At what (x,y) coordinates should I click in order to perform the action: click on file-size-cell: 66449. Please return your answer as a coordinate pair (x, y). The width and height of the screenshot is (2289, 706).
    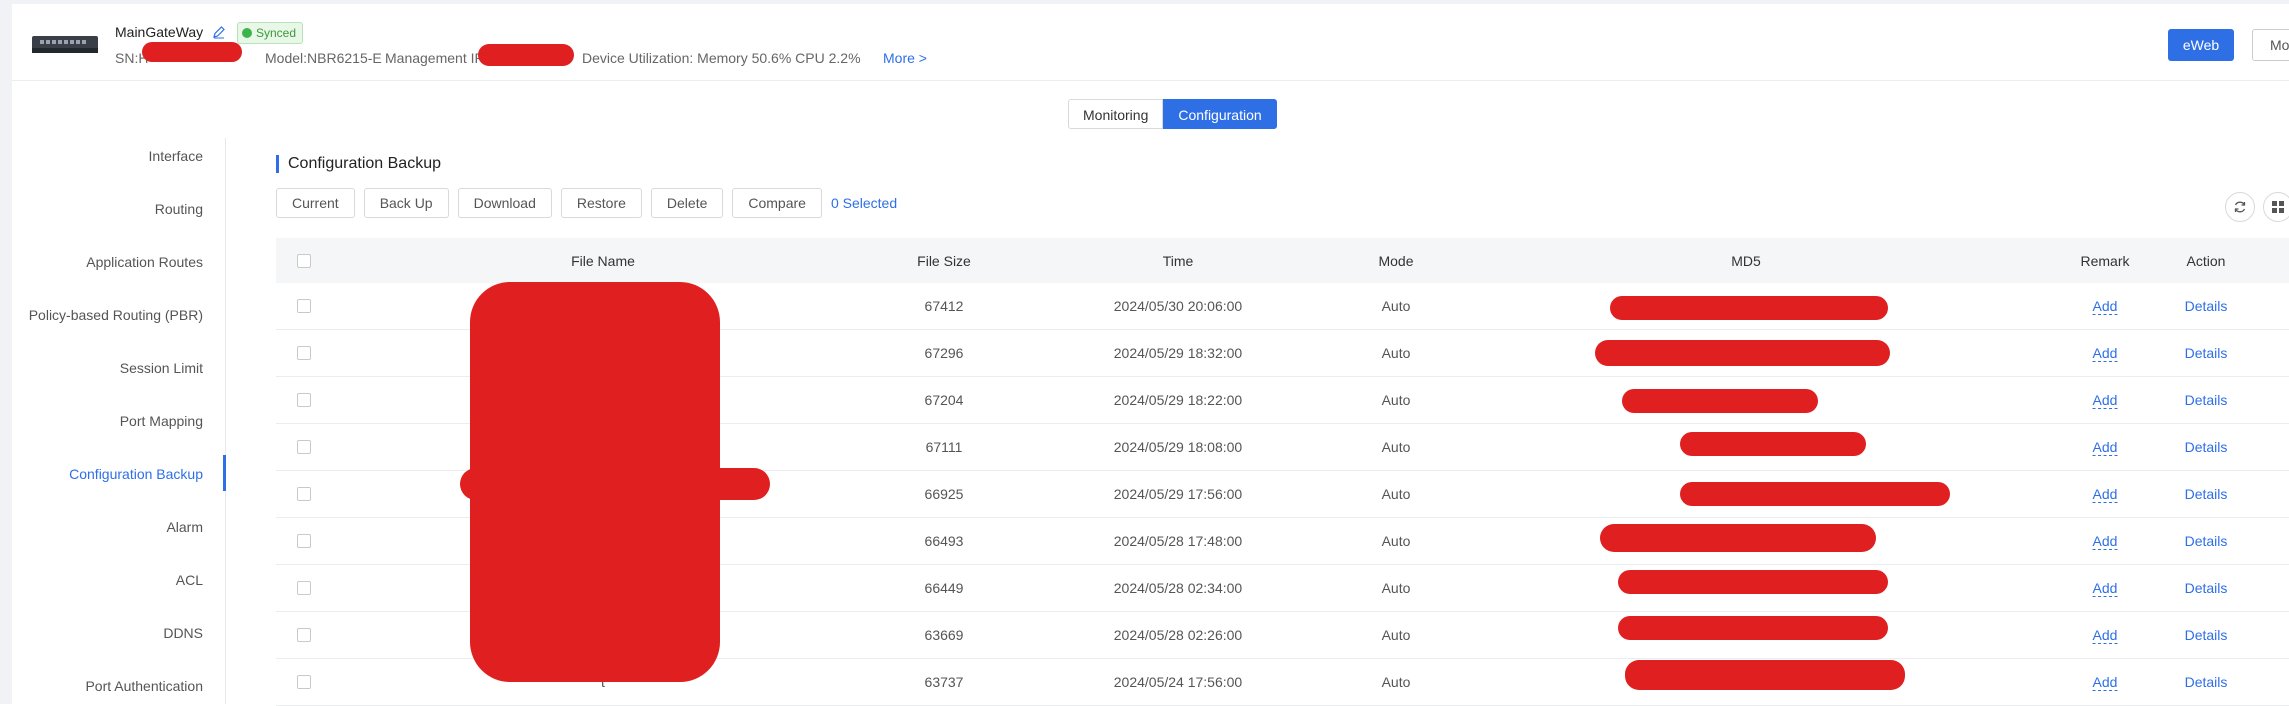
    Looking at the image, I should click on (944, 588).